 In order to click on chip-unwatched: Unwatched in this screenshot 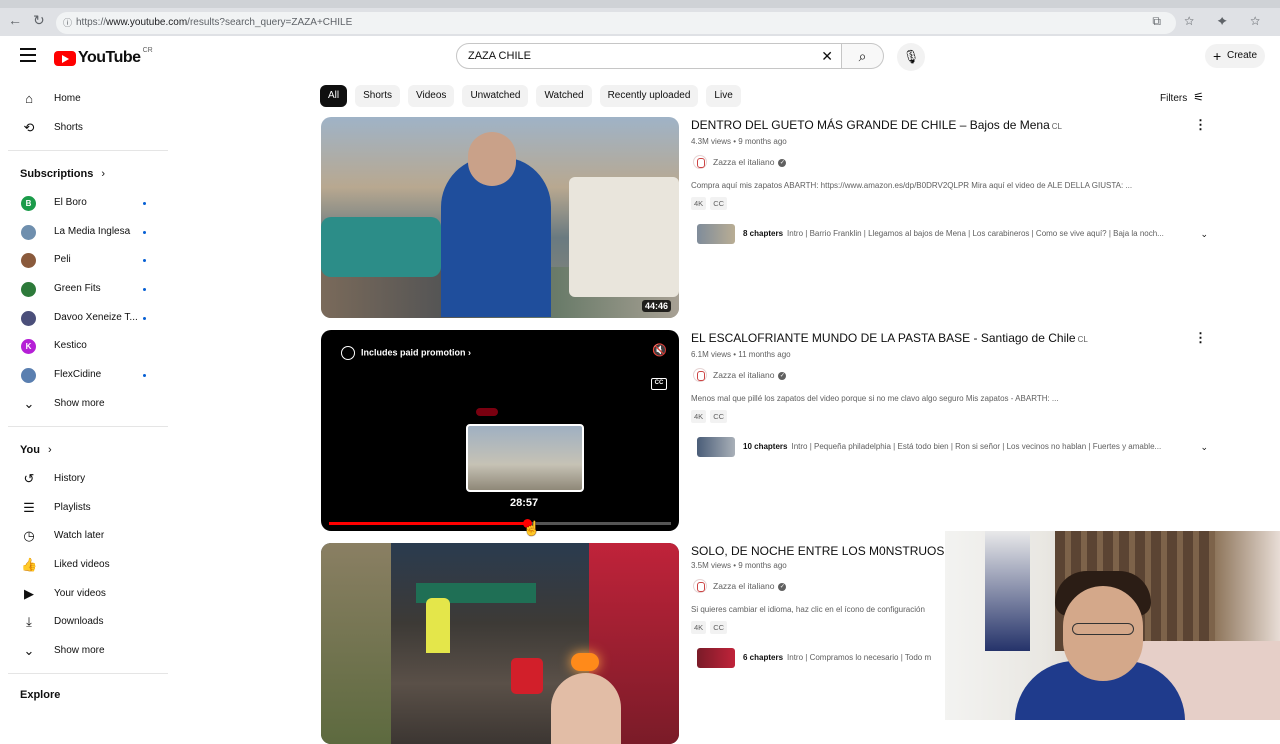, I will do `click(495, 96)`.